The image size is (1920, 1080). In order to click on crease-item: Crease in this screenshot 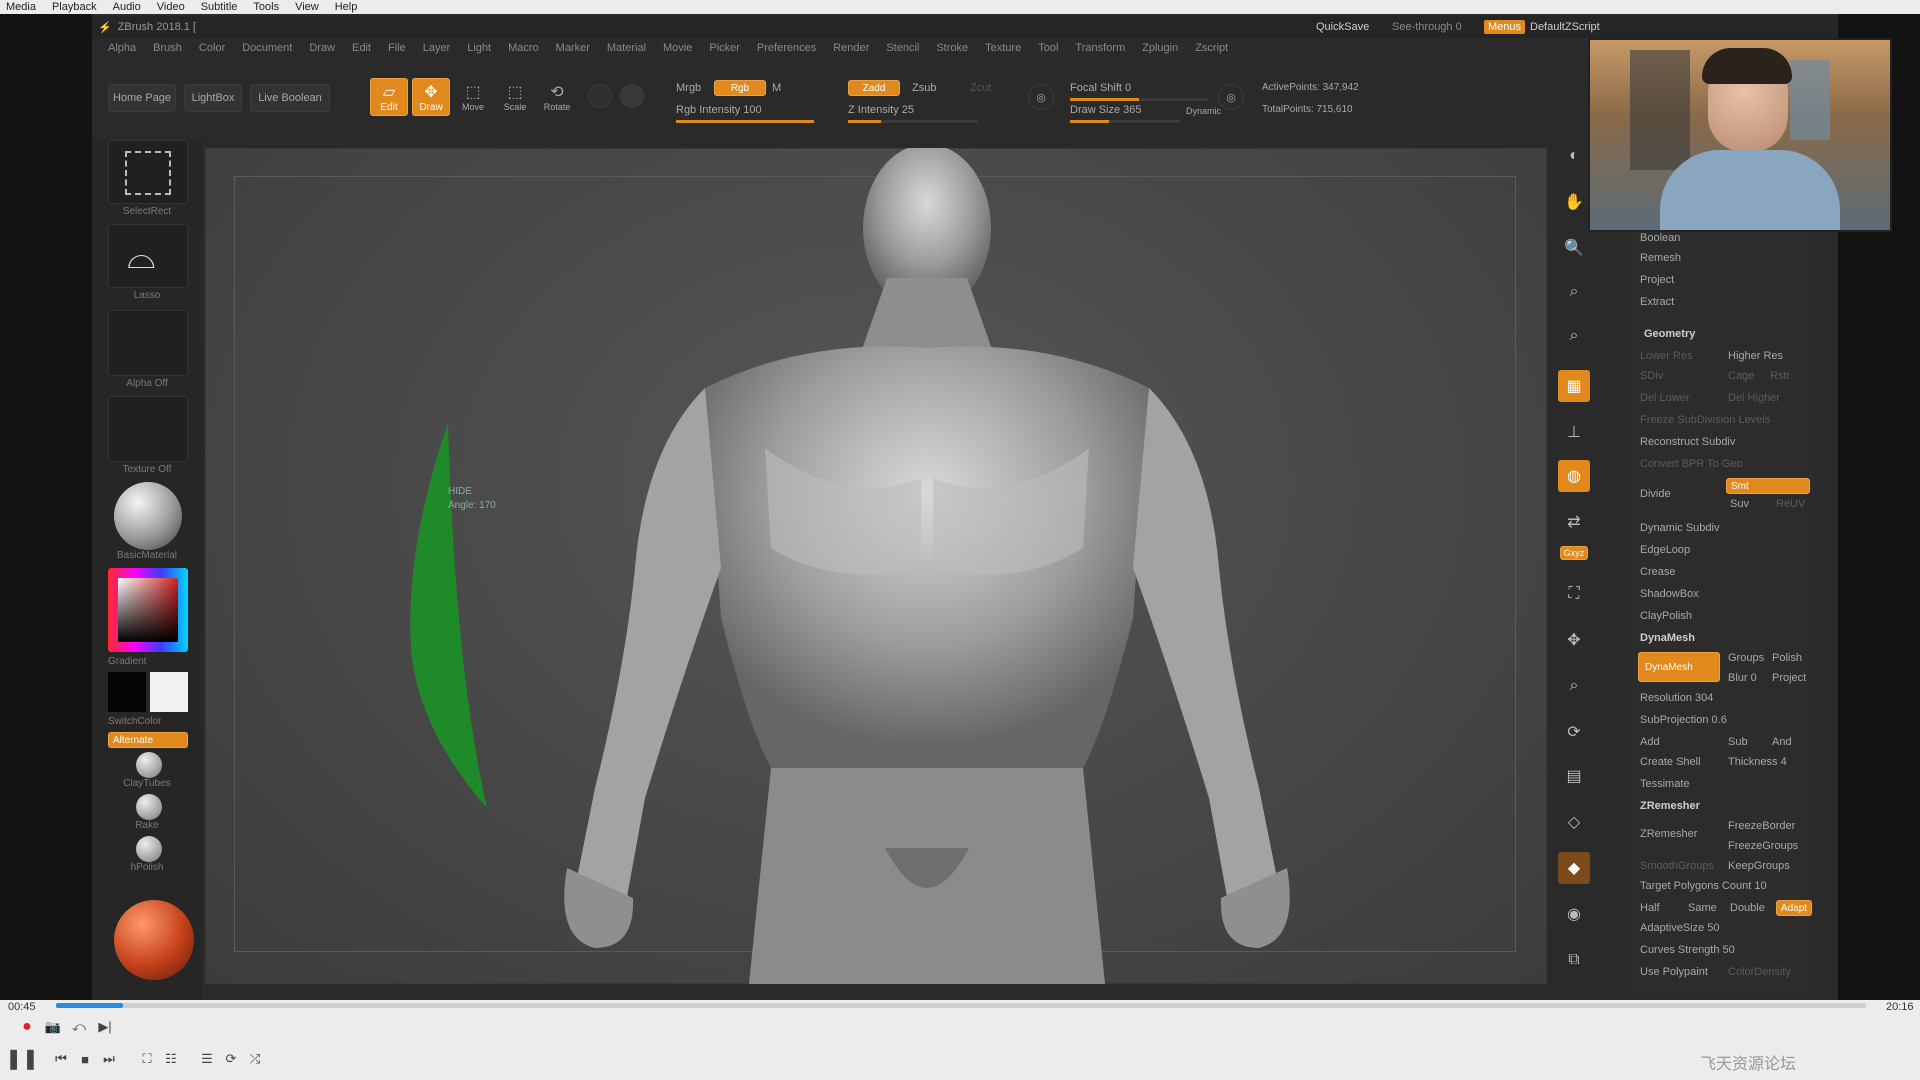, I will do `click(1657, 572)`.